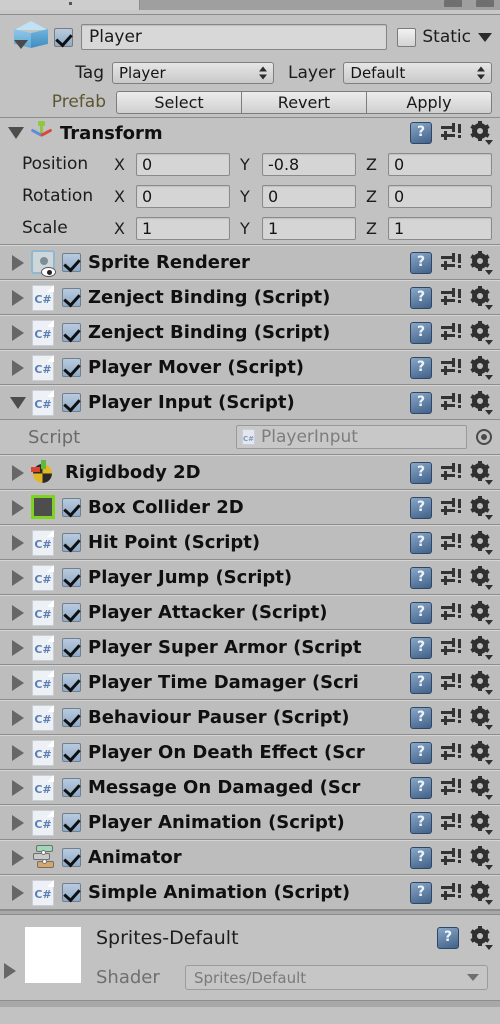  I want to click on component-row-box-collider-2d: Box Collider 2D, so click(250, 507).